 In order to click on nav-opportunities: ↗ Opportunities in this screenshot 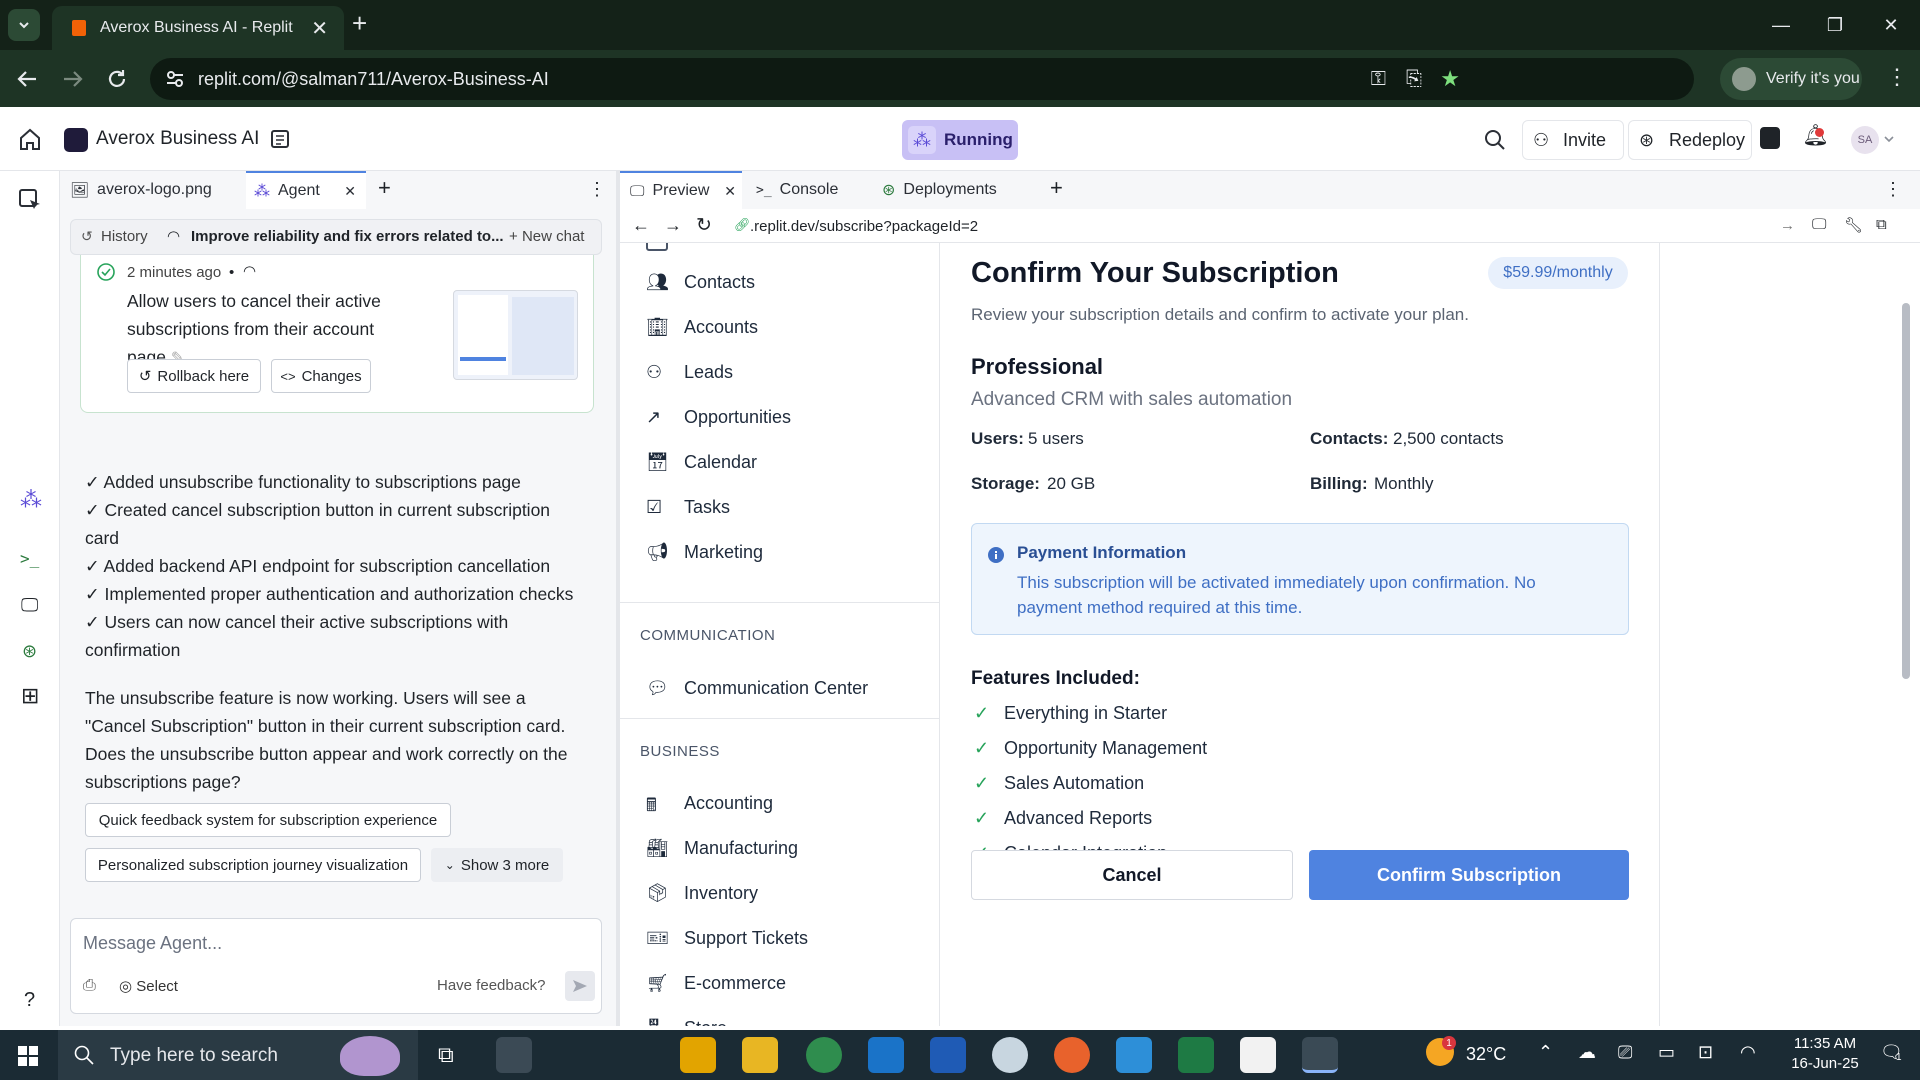, I will do `click(780, 417)`.